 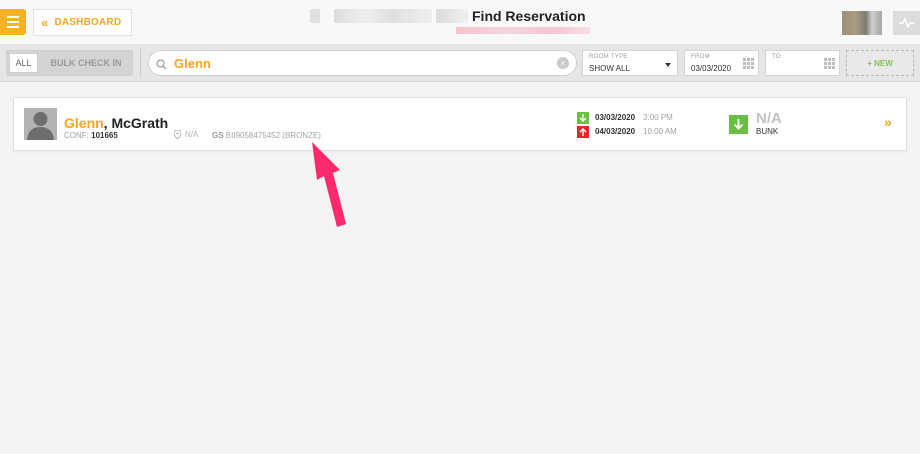 I want to click on blurred-logo, so click(x=315, y=16).